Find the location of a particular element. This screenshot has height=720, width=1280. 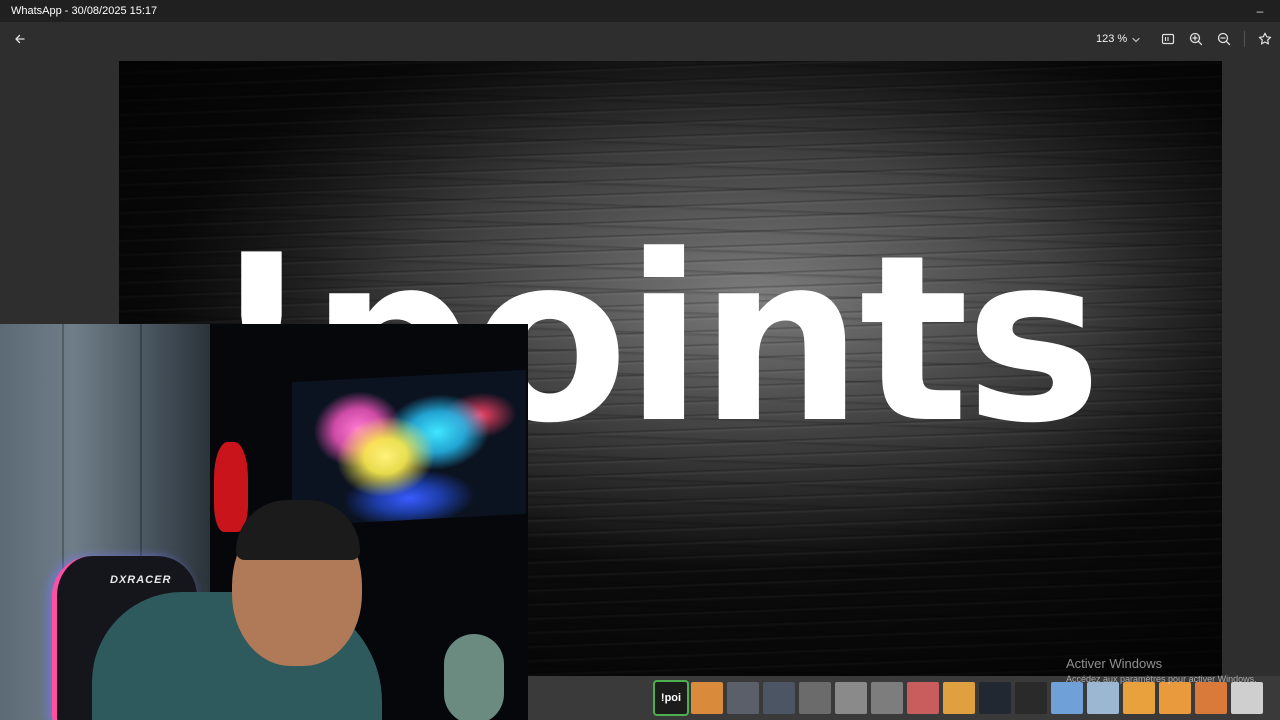

chair-logo: DXRACER is located at coordinates (141, 580).